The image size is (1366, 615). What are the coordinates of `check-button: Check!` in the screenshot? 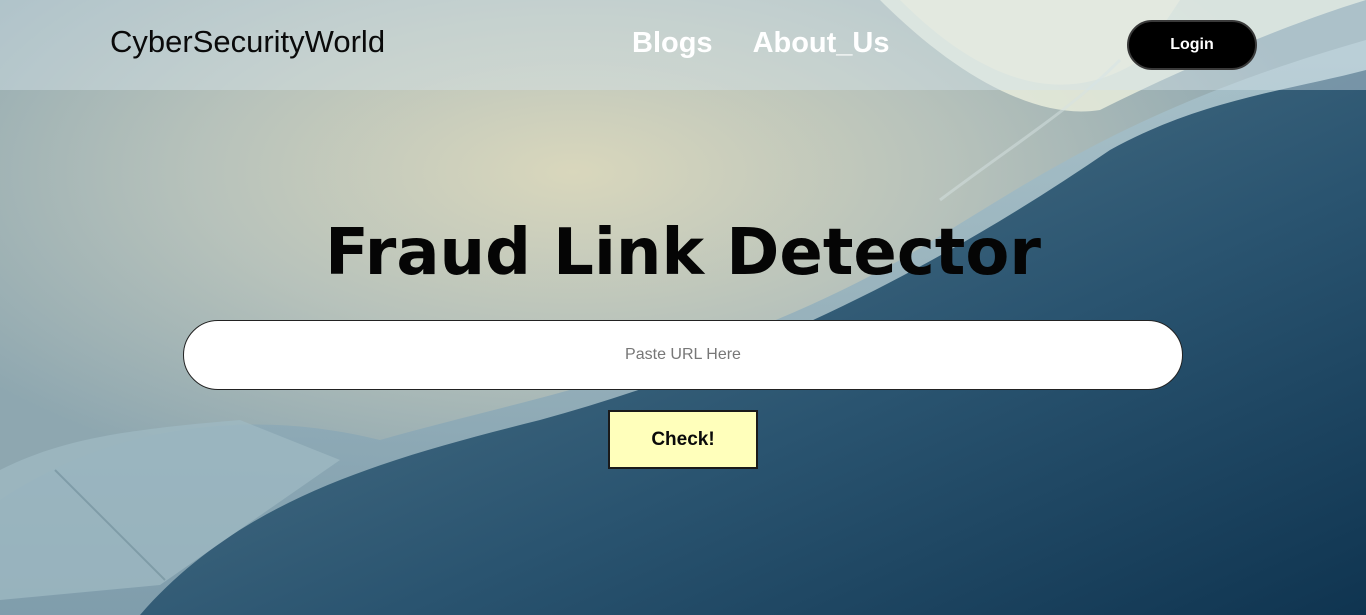 It's located at (683, 439).